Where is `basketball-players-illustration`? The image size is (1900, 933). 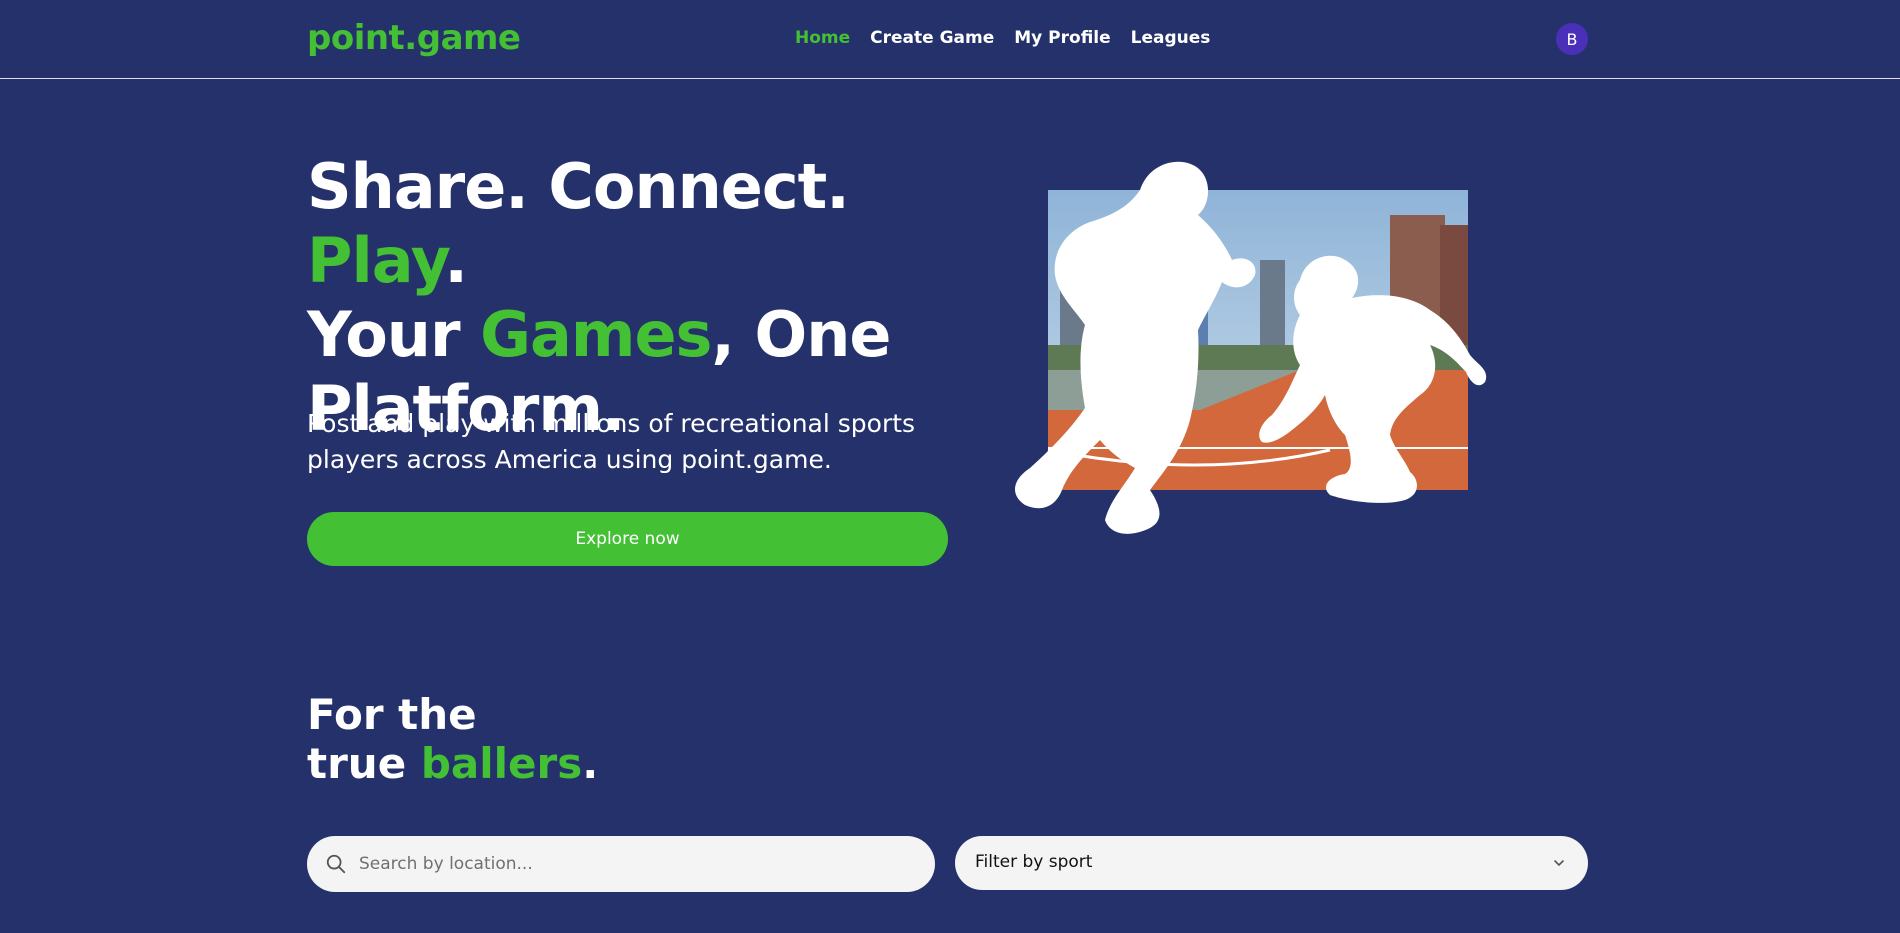
basketball-players-illustration is located at coordinates (1250, 347).